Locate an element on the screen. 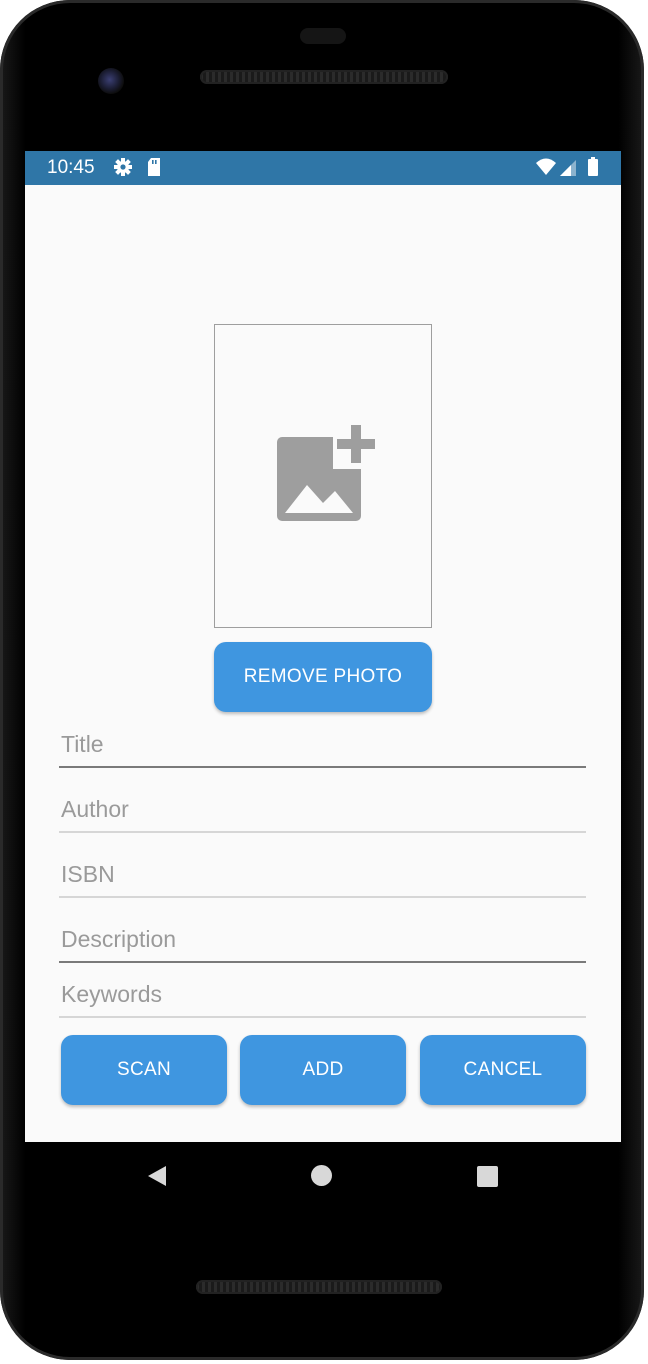  title-input is located at coordinates (322, 744).